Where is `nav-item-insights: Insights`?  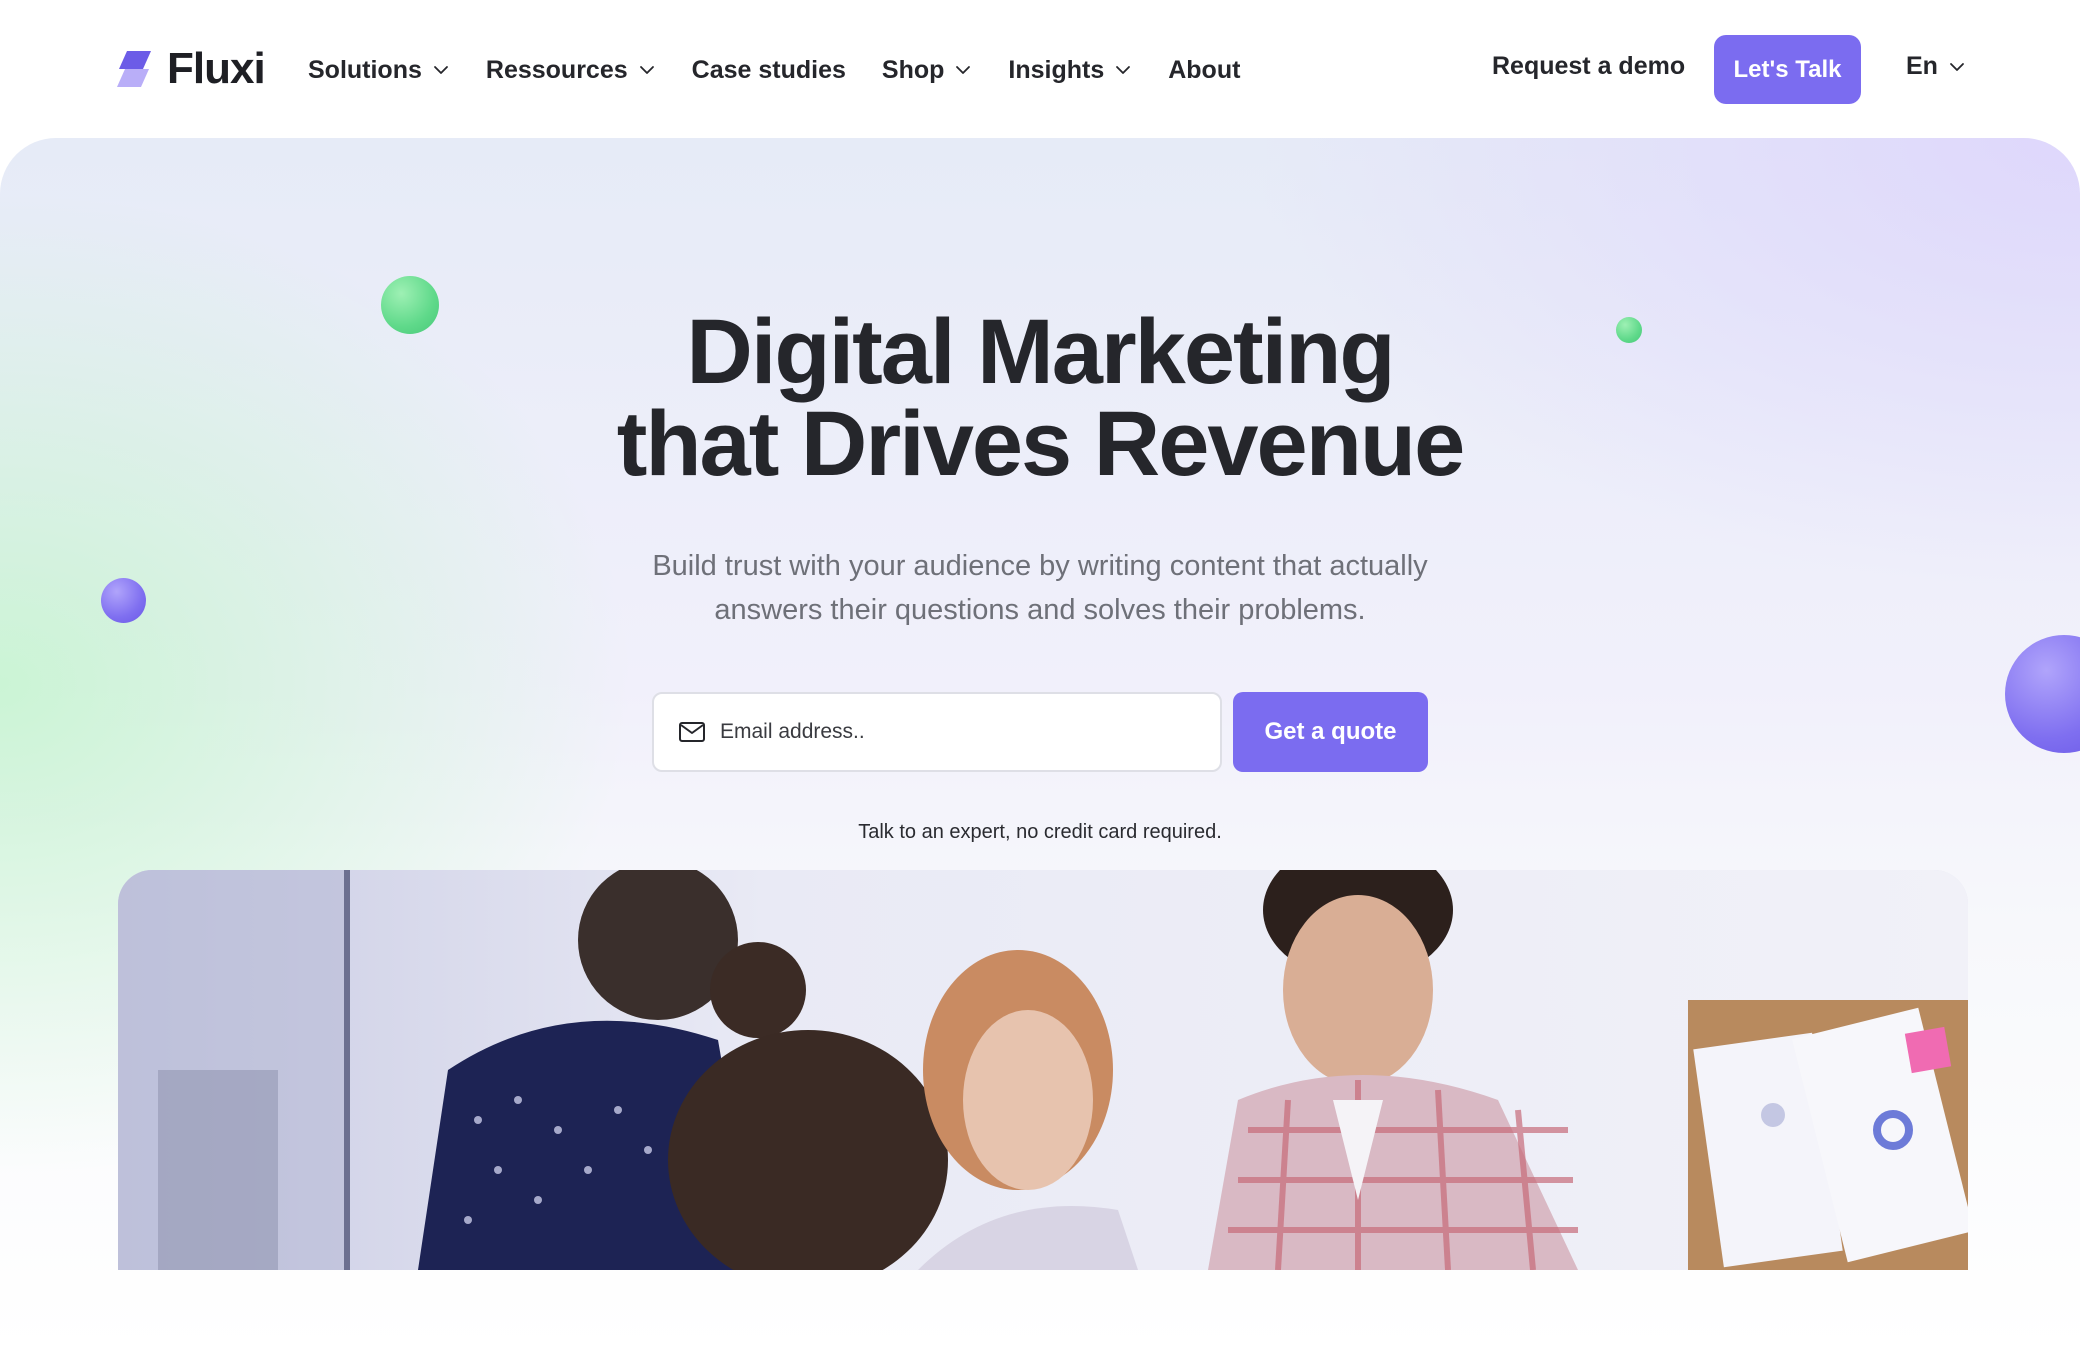
nav-item-insights: Insights is located at coordinates (1070, 70).